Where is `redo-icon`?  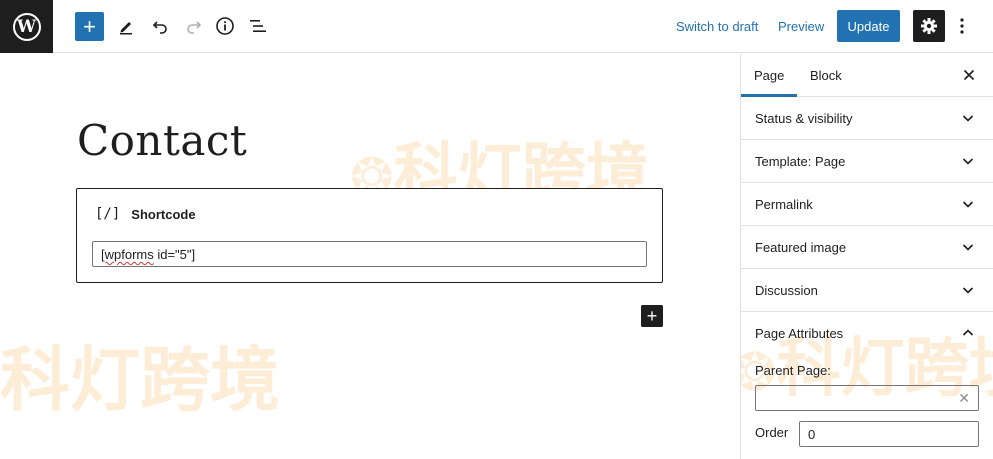 redo-icon is located at coordinates (194, 27).